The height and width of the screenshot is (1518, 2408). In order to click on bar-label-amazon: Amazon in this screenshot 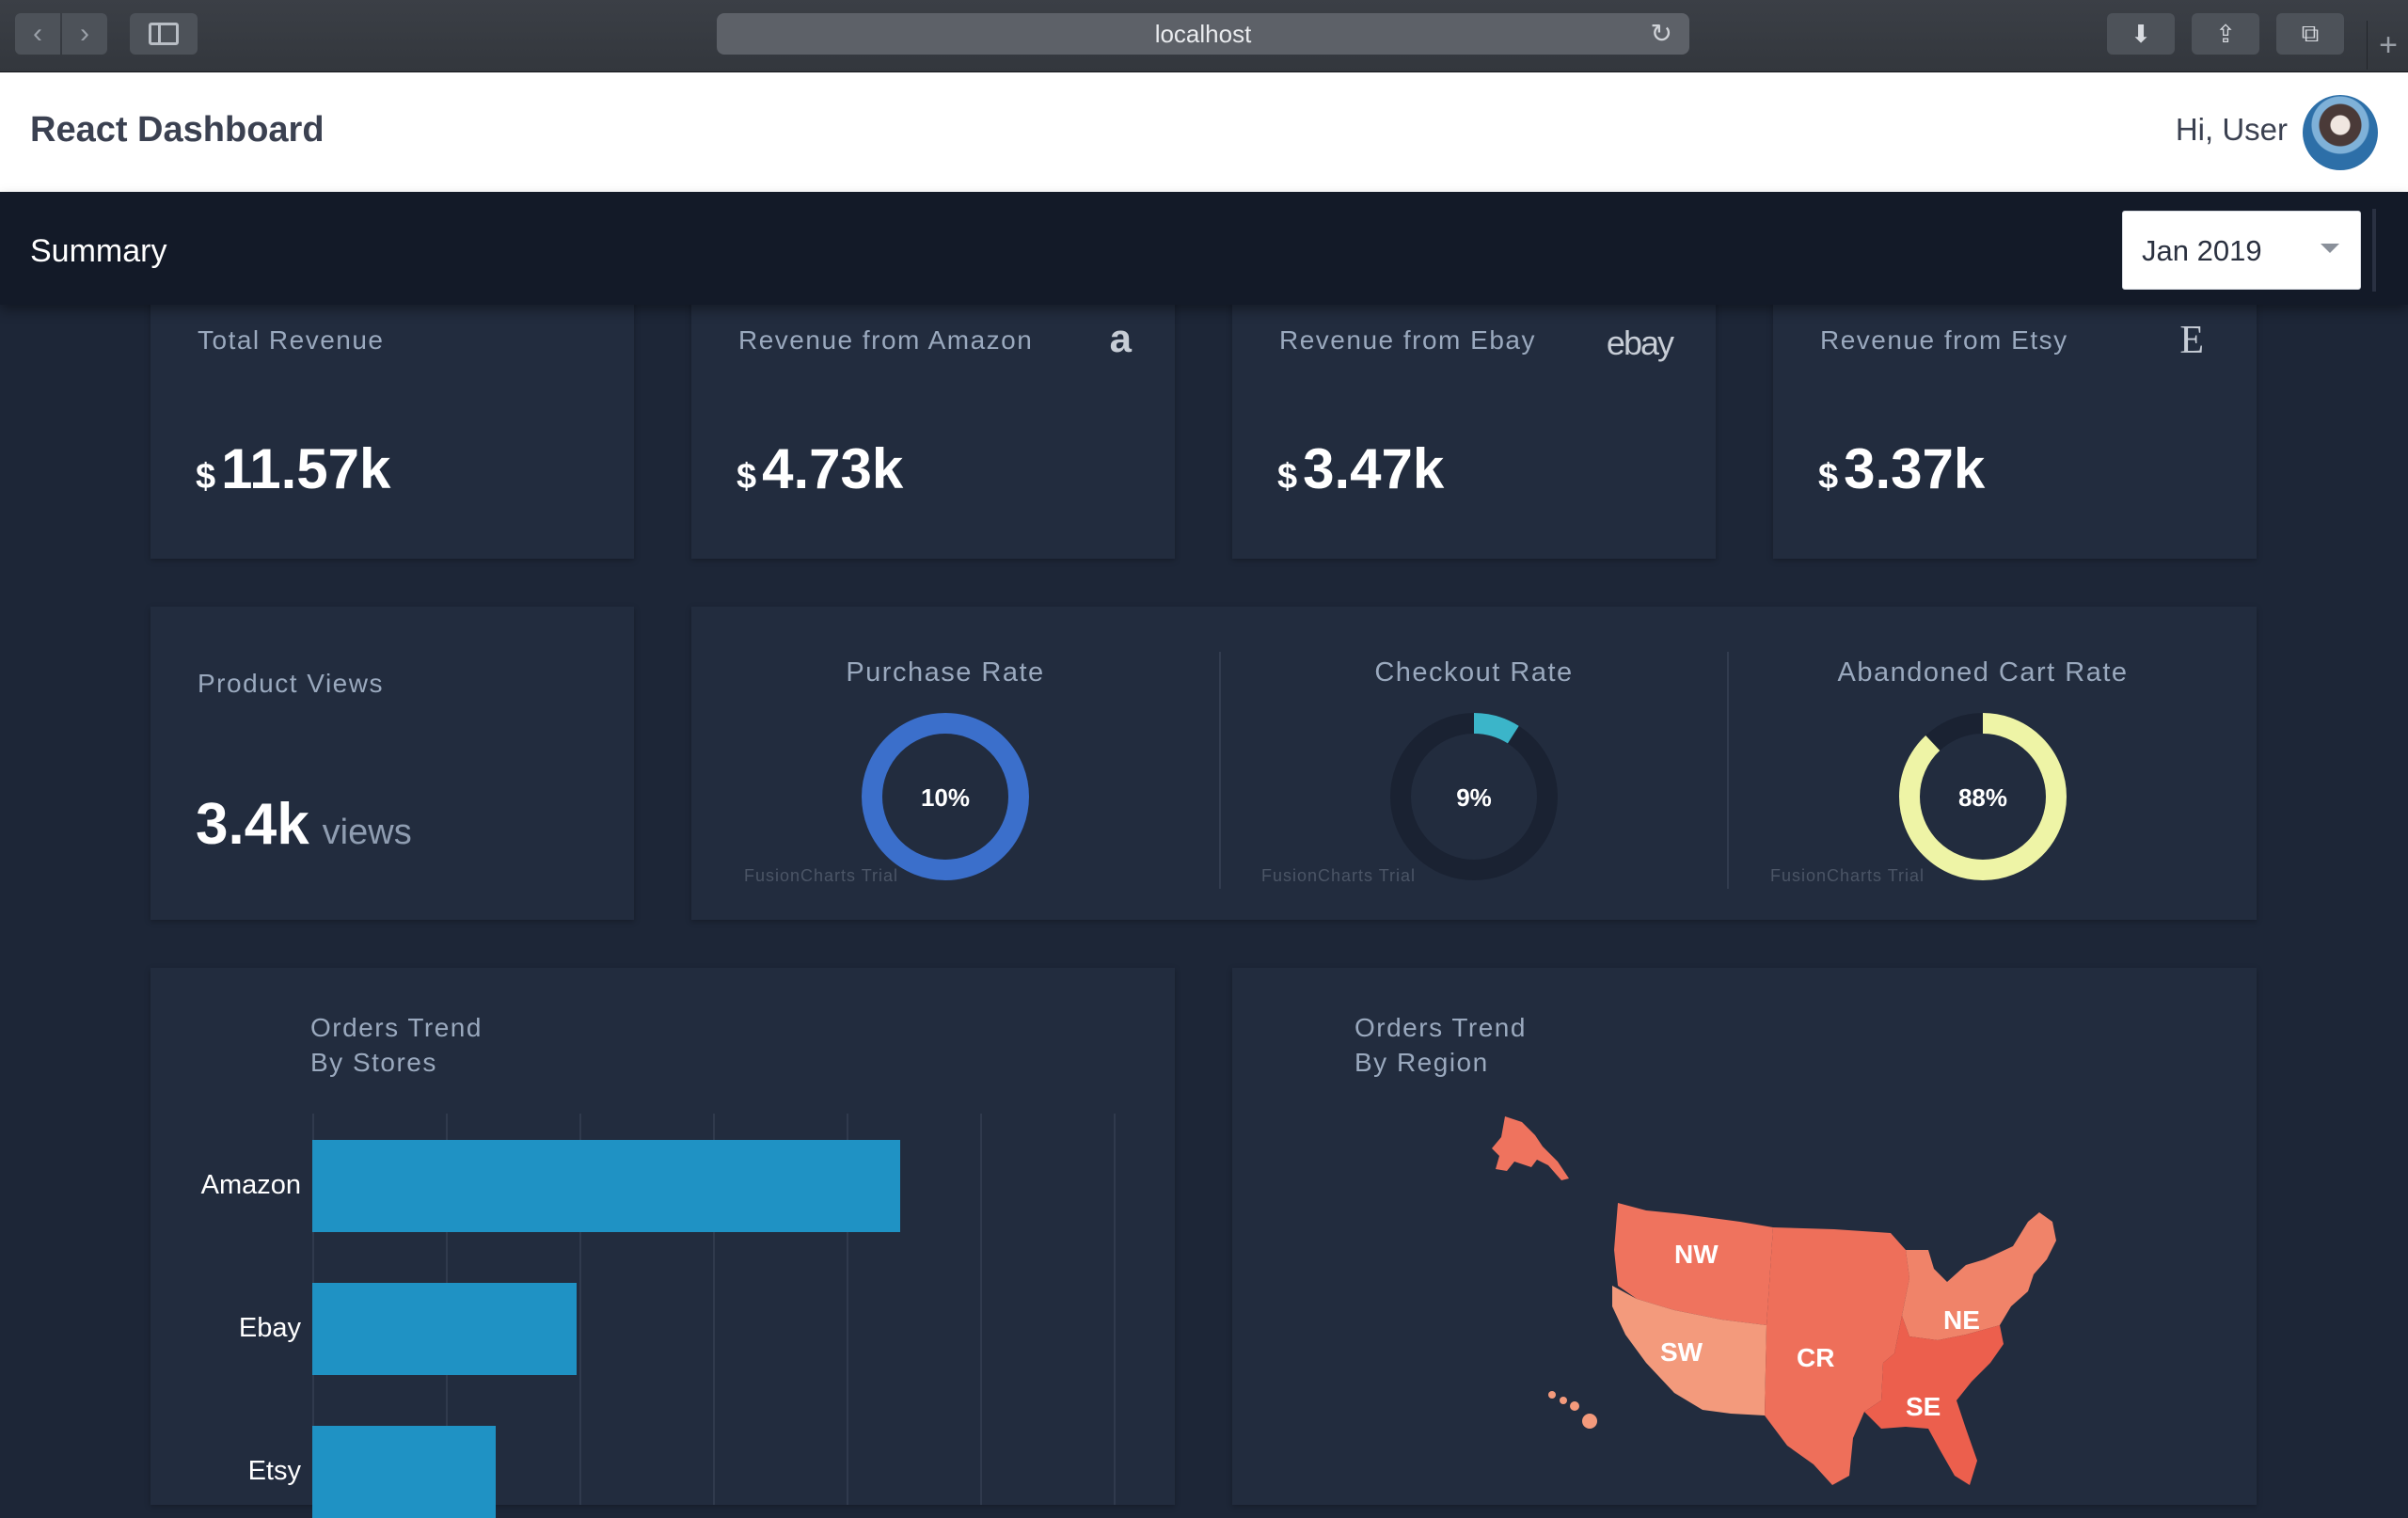, I will do `click(251, 1185)`.